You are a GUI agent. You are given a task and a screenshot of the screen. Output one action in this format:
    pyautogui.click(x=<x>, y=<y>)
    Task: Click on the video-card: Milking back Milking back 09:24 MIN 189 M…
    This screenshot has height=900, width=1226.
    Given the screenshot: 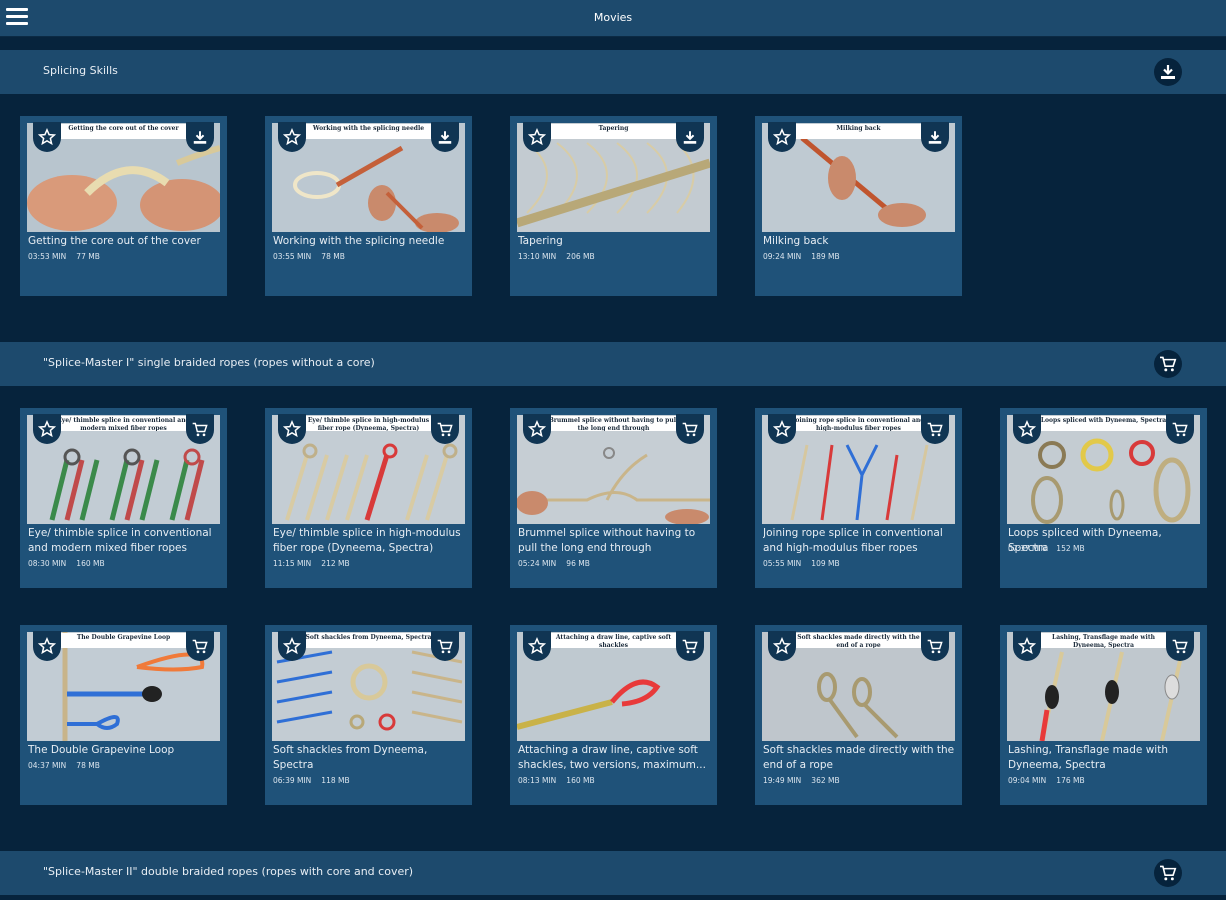 What is the action you would take?
    pyautogui.click(x=858, y=206)
    